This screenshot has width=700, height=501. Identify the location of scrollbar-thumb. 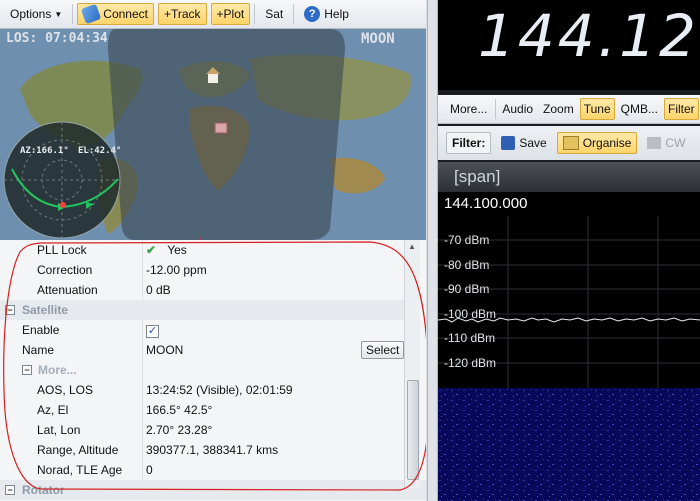
(413, 430).